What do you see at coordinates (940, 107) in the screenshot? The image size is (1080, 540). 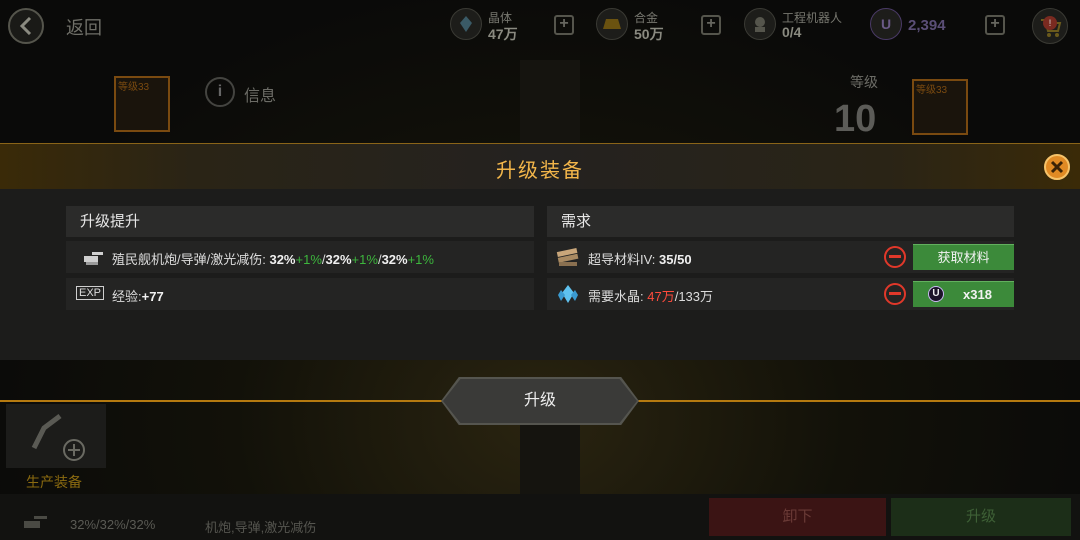 I see `next-equipment-thumb: 等级33` at bounding box center [940, 107].